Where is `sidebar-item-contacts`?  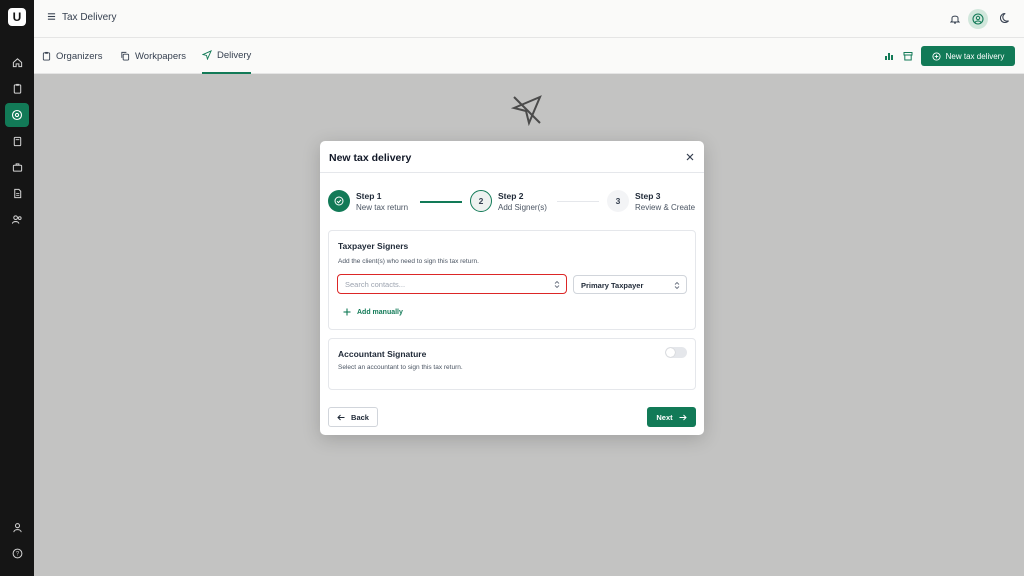 sidebar-item-contacts is located at coordinates (17, 219).